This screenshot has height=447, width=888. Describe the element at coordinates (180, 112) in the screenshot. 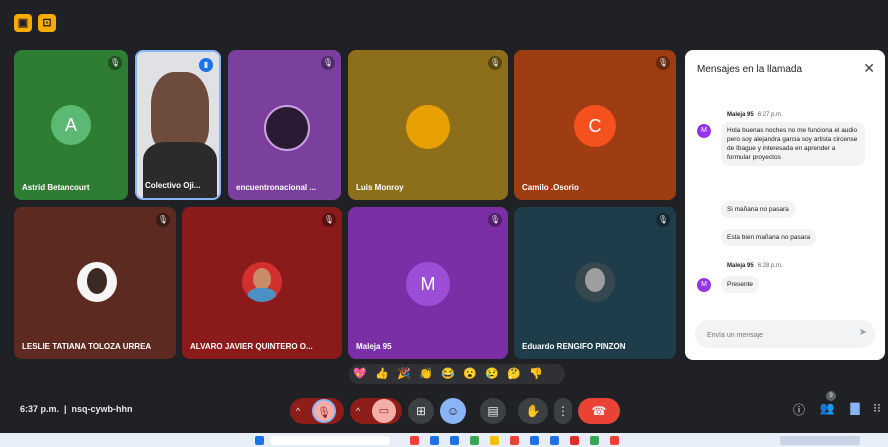

I see `participant-video` at that location.